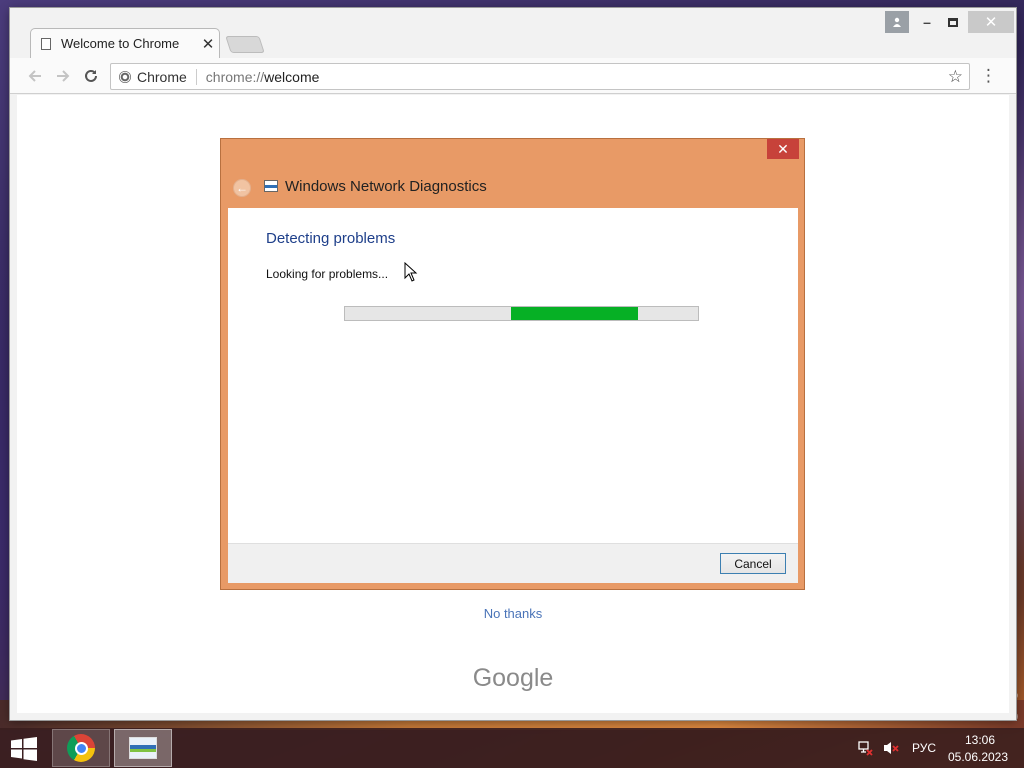 Image resolution: width=1024 pixels, height=768 pixels. What do you see at coordinates (386, 186) in the screenshot?
I see `dialog-title: Windows Network Diagnostics` at bounding box center [386, 186].